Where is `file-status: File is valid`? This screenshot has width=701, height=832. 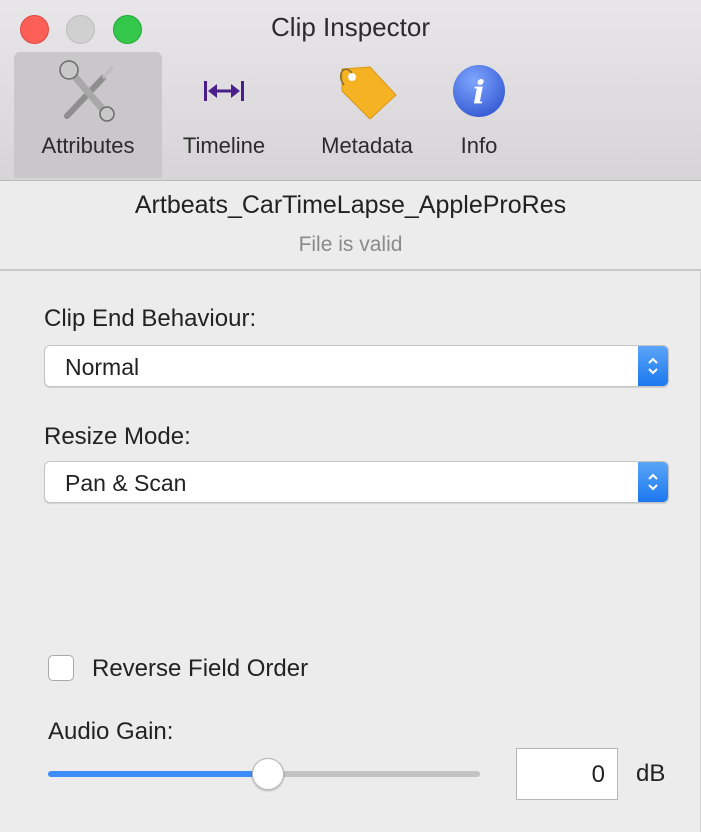 file-status: File is valid is located at coordinates (350, 244).